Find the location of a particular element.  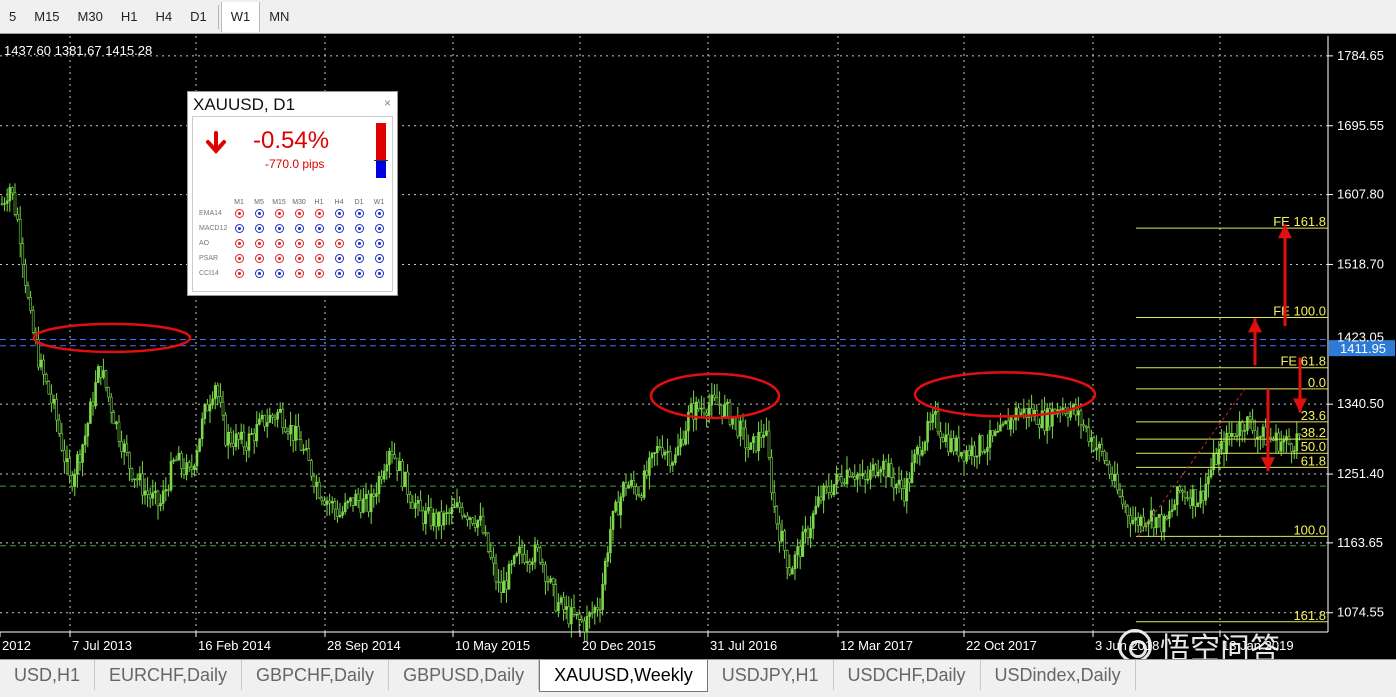

timeframe-button-d1: D1 is located at coordinates (198, 17).